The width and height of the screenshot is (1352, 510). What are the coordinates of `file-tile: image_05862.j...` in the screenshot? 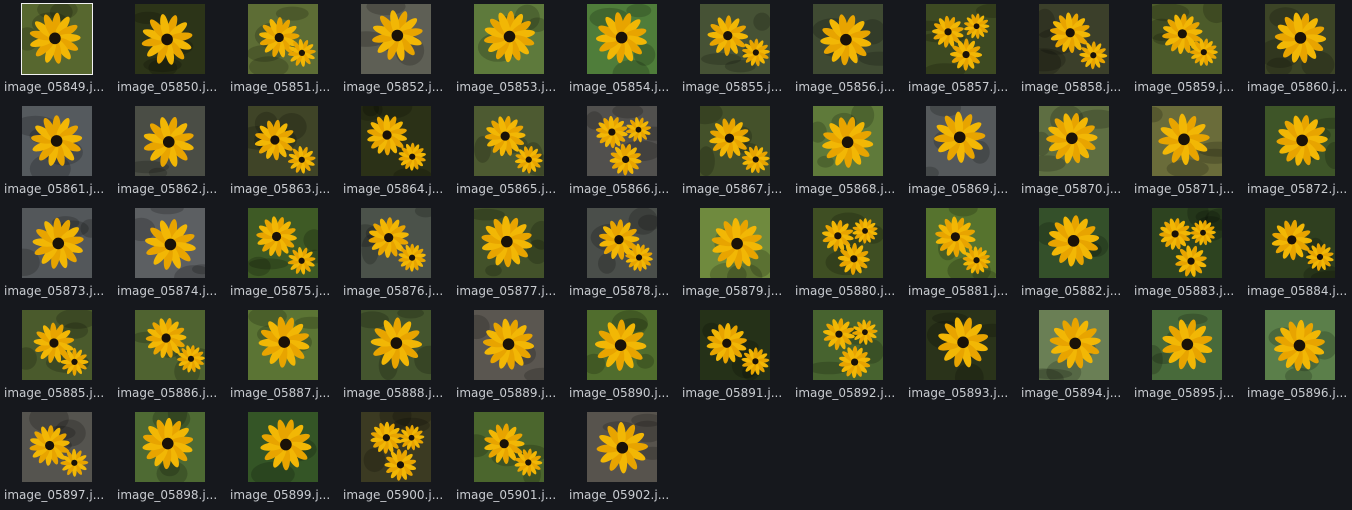 It's located at (169, 152).